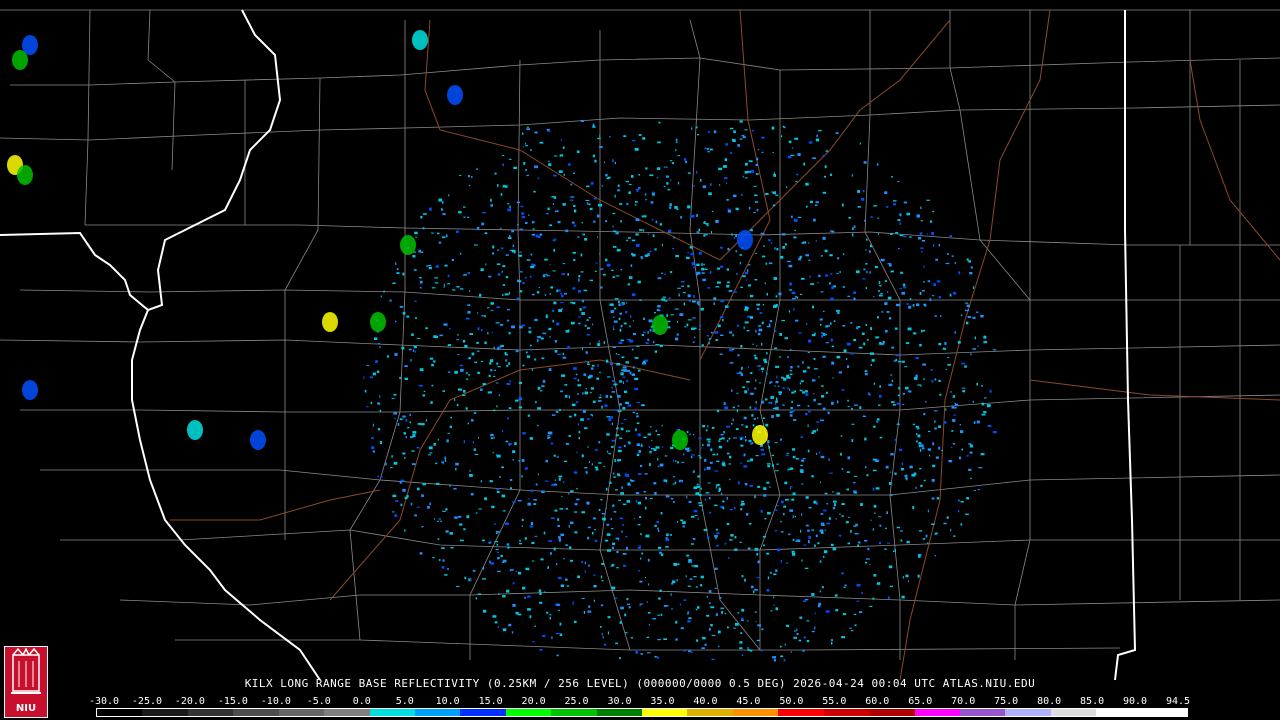  Describe the element at coordinates (165, 712) in the screenshot. I see `scale-color-swatch` at that location.